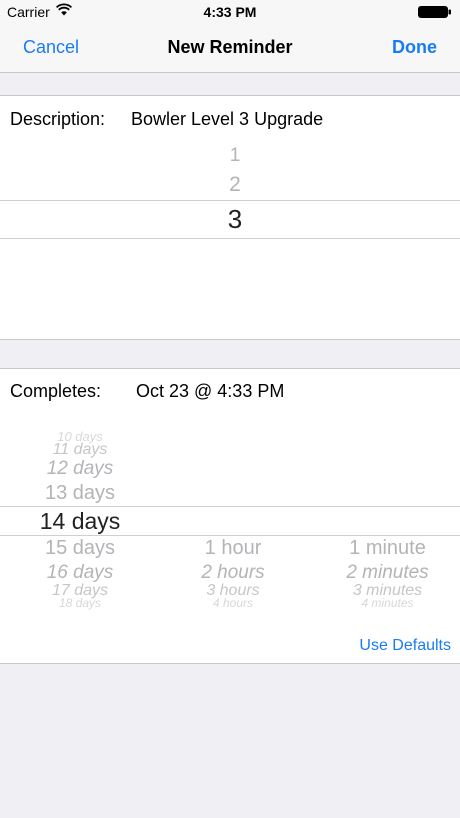  Describe the element at coordinates (227, 119) in the screenshot. I see `description-value: Bowler Level 3 Upgrade` at that location.